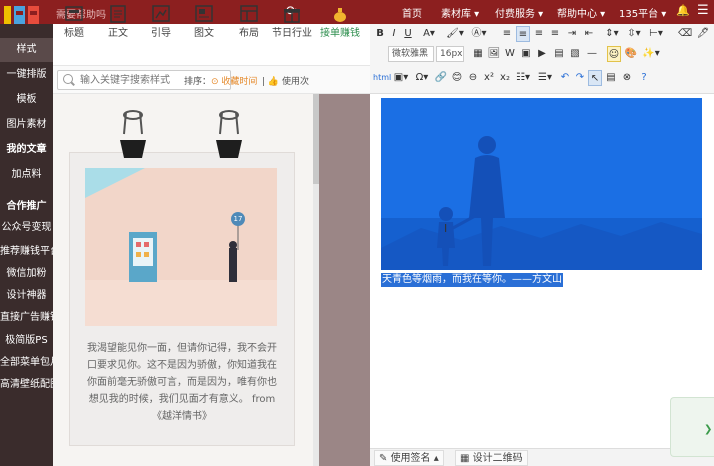 Image resolution: width=714 pixels, height=466 pixels. Describe the element at coordinates (26, 363) in the screenshot. I see `sidebar-item-all-menu: 全部菜单包月` at that location.